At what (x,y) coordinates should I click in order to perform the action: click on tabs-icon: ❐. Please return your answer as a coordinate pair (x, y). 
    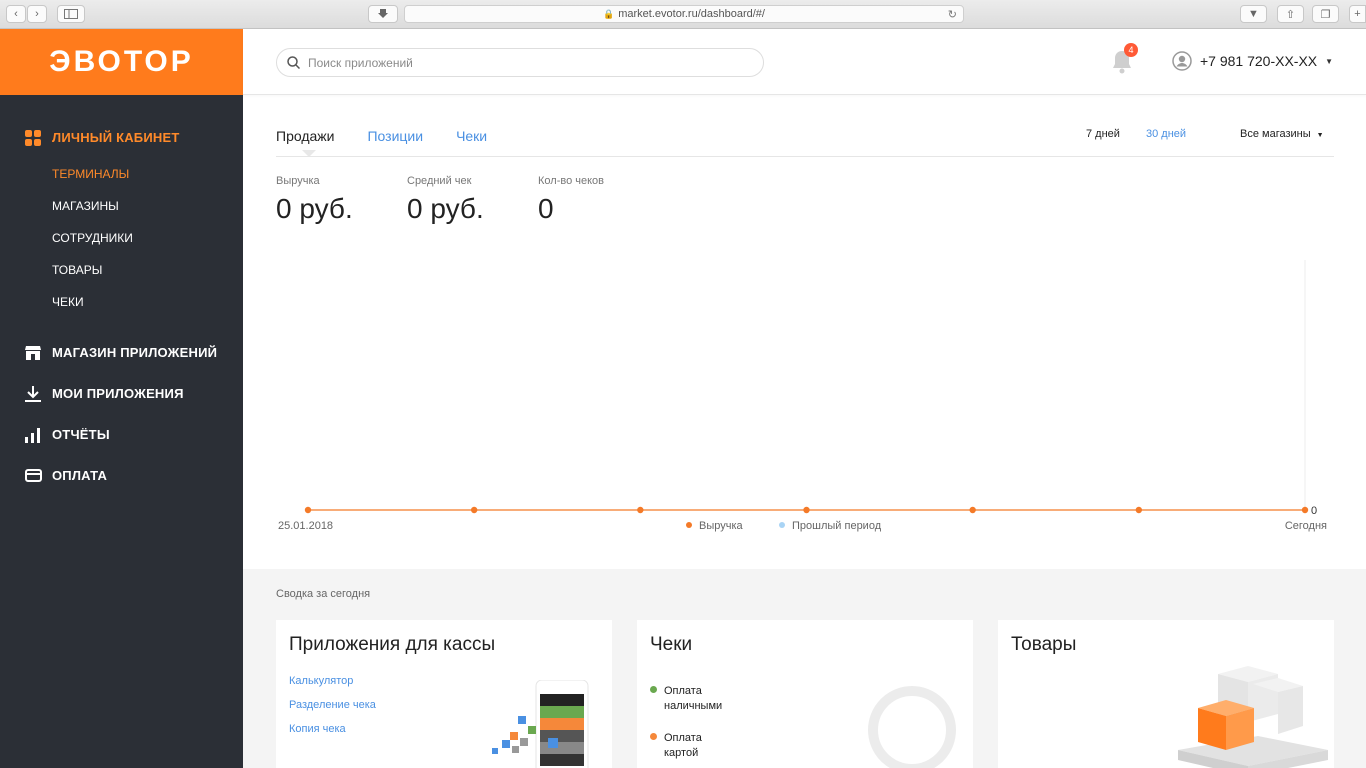
    Looking at the image, I should click on (1325, 14).